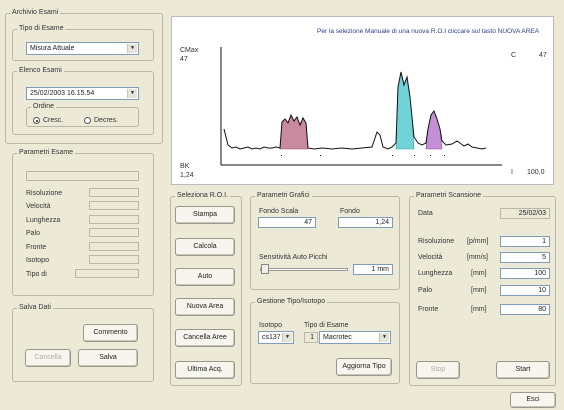 Image resolution: width=564 pixels, height=410 pixels. I want to click on cancella-aree-button: Cancella Aree, so click(205, 338).